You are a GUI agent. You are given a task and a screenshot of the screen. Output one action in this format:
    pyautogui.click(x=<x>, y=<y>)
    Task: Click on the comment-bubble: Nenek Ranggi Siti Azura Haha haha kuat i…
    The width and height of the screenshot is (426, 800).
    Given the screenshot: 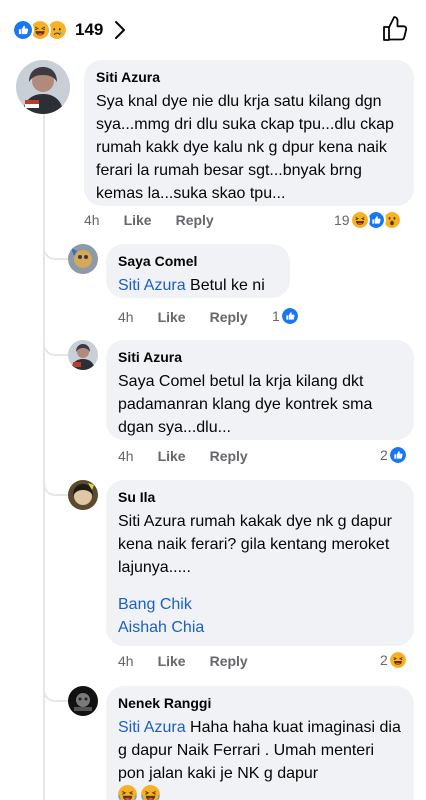 What is the action you would take?
    pyautogui.click(x=260, y=743)
    